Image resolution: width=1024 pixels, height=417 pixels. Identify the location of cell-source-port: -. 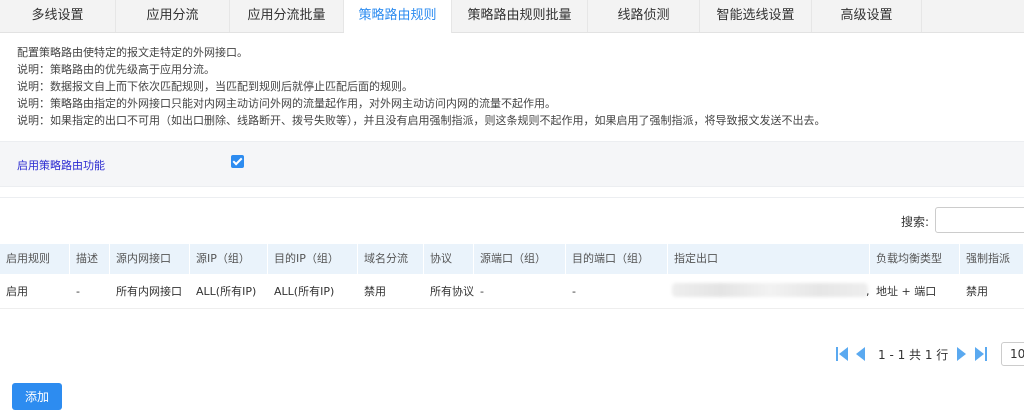
(482, 291).